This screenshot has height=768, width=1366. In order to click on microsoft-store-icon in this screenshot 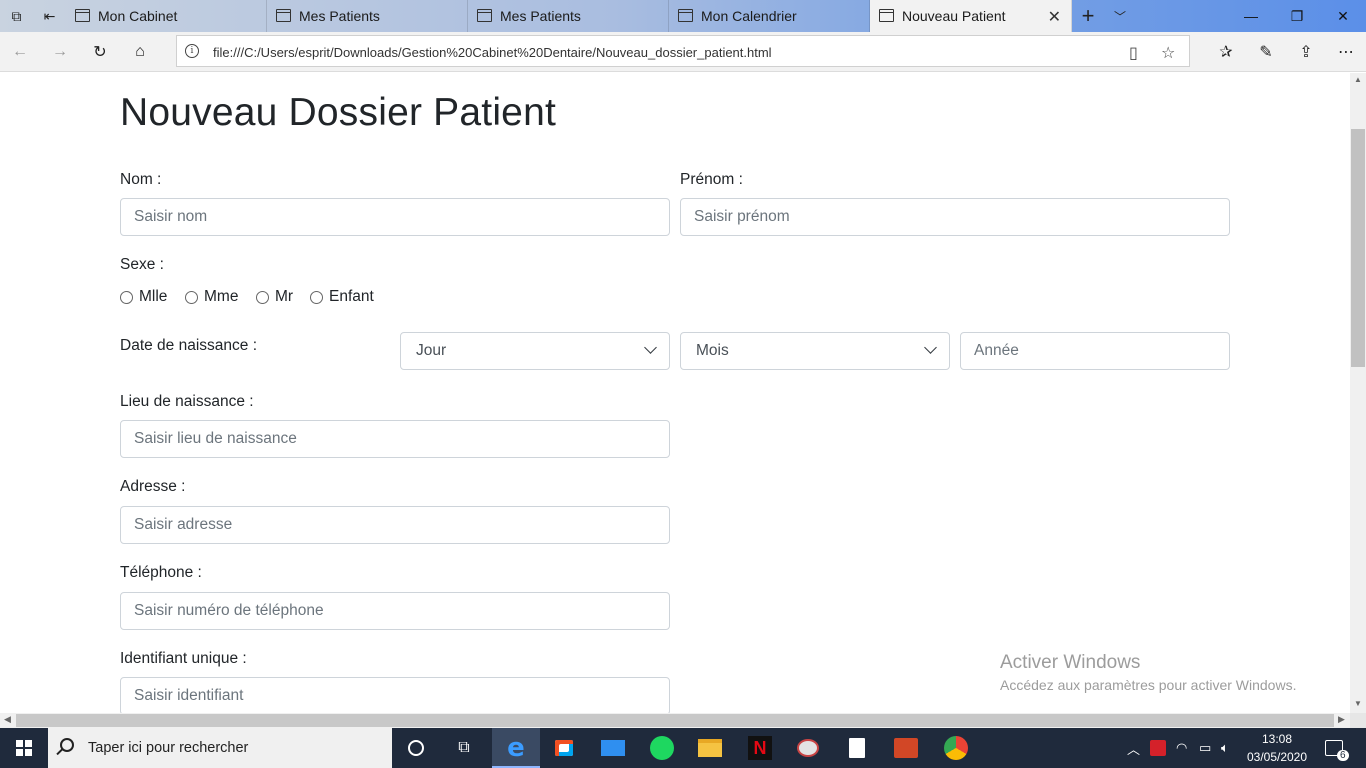, I will do `click(564, 748)`.